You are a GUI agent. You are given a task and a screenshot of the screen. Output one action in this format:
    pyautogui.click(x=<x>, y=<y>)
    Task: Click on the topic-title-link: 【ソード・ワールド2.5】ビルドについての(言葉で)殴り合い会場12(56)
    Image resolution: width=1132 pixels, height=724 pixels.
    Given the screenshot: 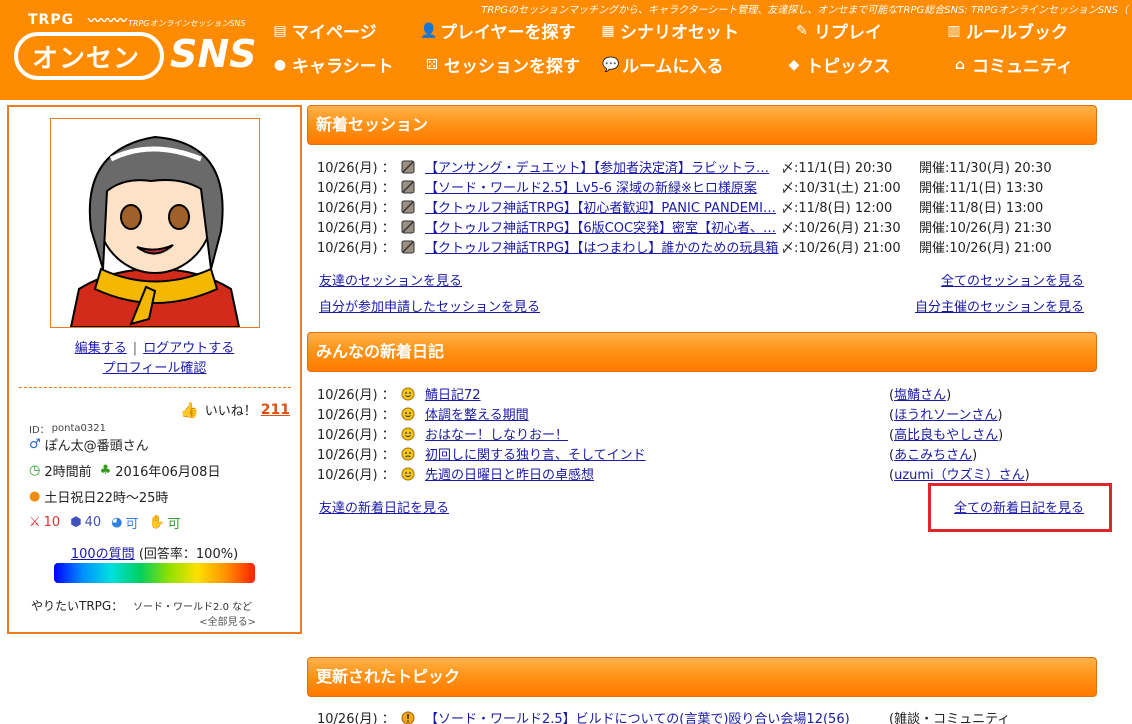 What is the action you would take?
    pyautogui.click(x=655, y=717)
    